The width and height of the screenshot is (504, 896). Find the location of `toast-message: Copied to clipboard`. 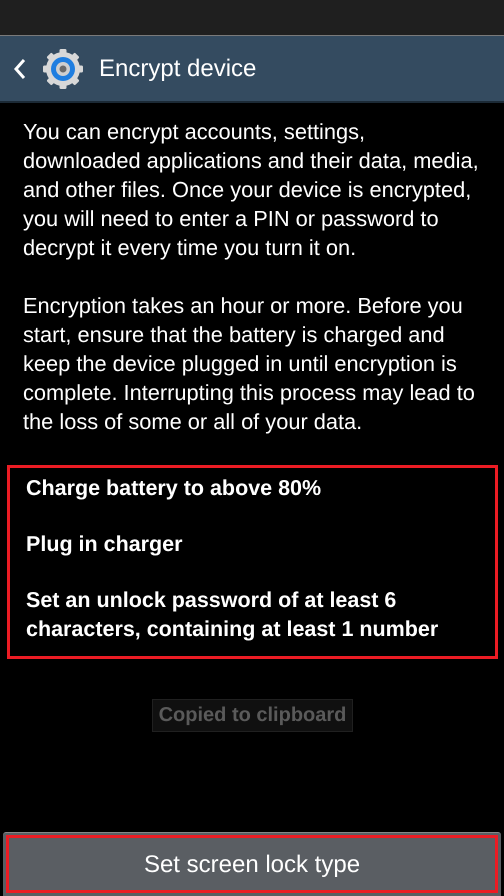

toast-message: Copied to clipboard is located at coordinates (253, 715).